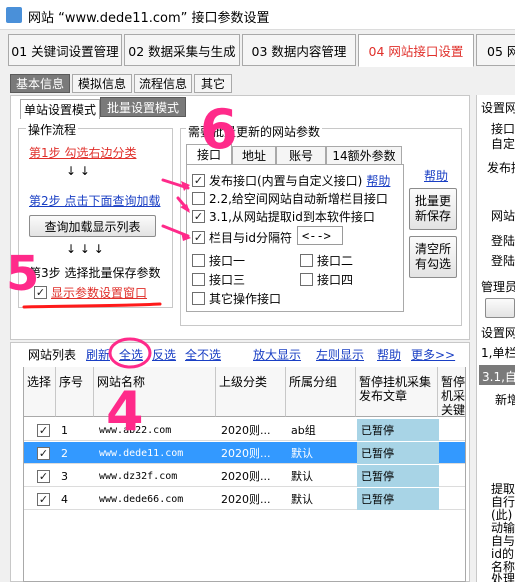  Describe the element at coordinates (125, 411) in the screenshot. I see `annotation-number-4: 4` at that location.